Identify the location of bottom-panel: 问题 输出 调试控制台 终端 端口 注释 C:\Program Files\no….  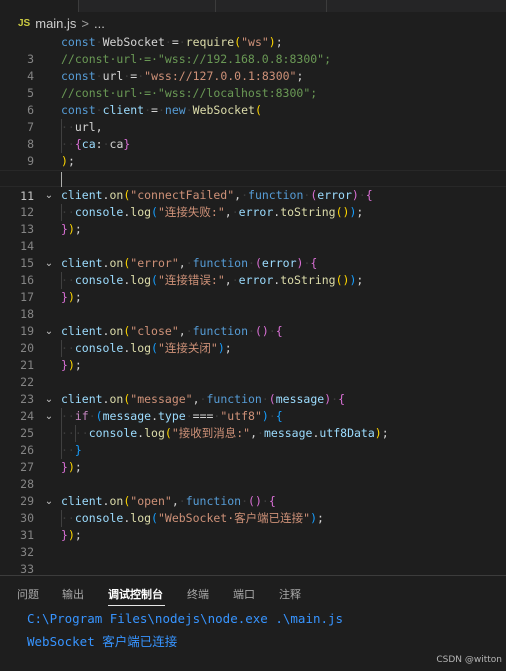
(253, 623).